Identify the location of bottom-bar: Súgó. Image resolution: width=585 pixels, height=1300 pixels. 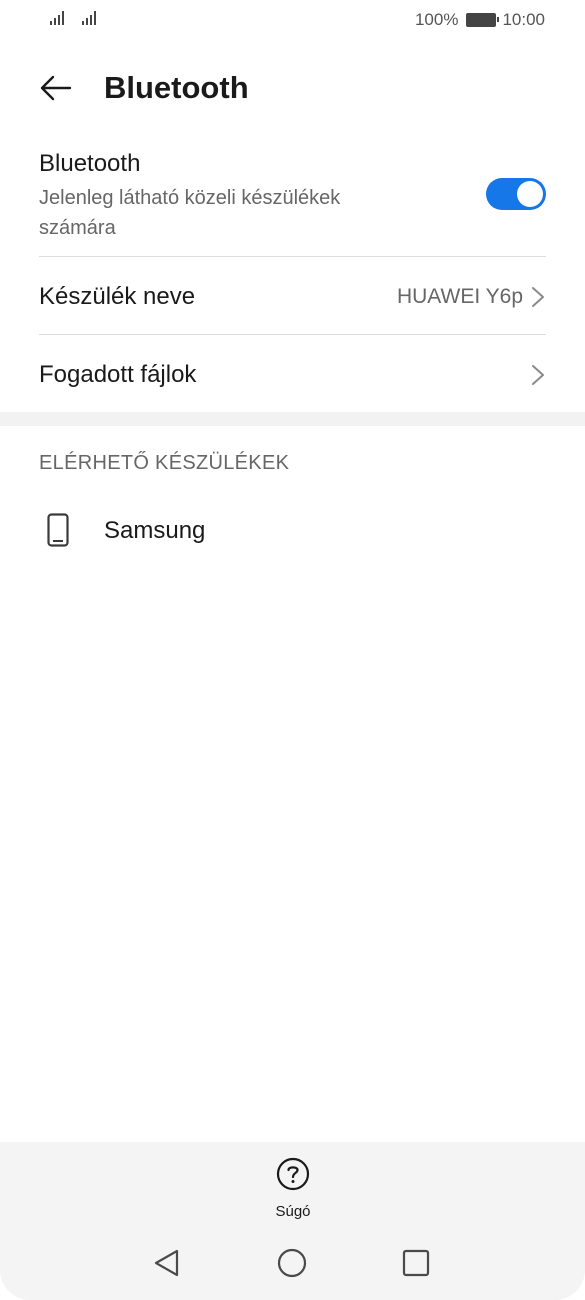
(292, 1221).